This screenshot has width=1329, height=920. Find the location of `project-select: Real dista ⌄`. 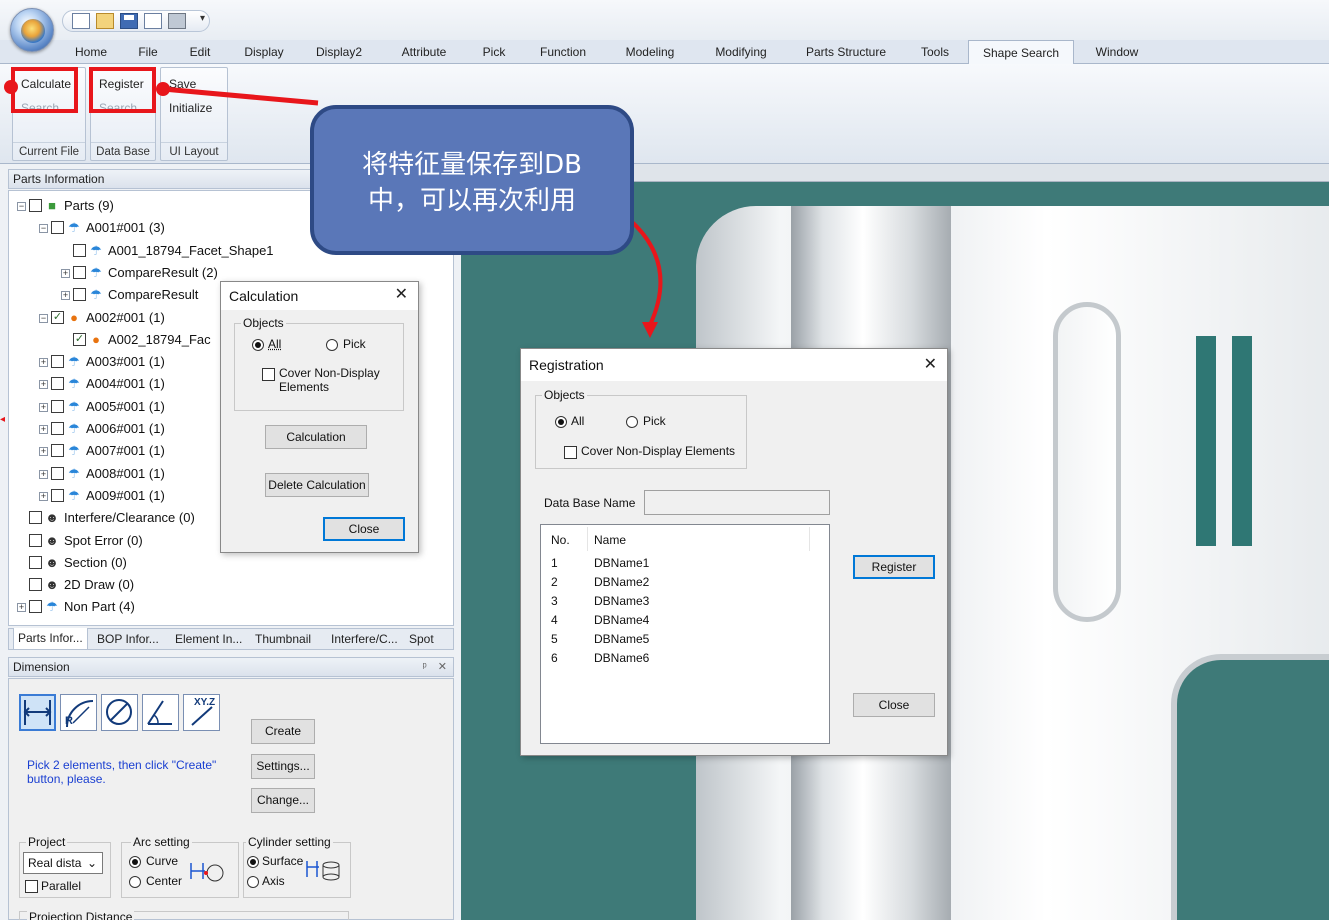

project-select: Real dista ⌄ is located at coordinates (63, 863).